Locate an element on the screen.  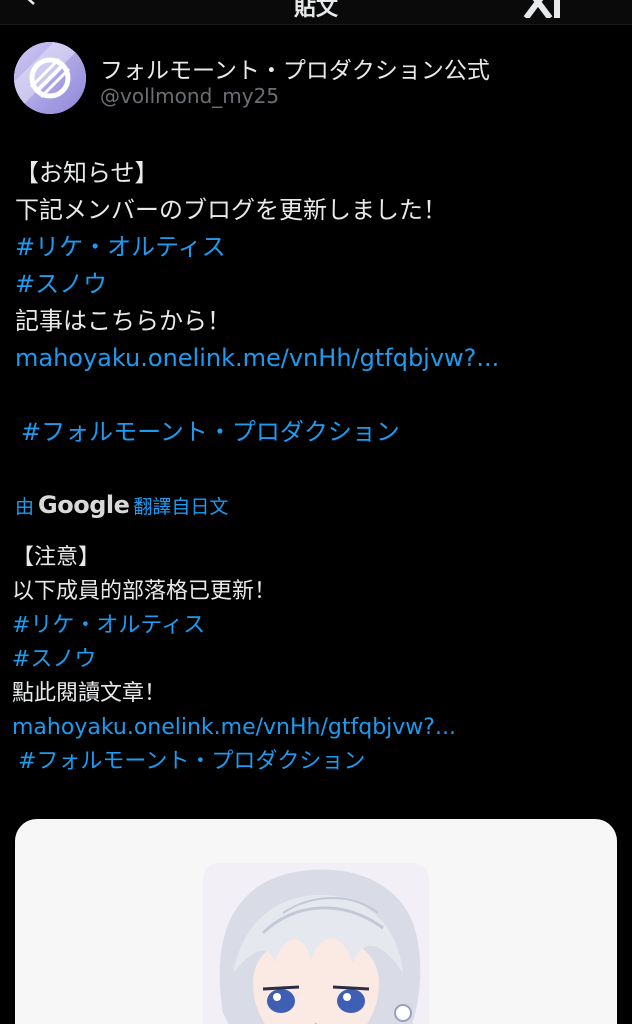
post-line: 記事はこちらから！ is located at coordinates (123, 321).